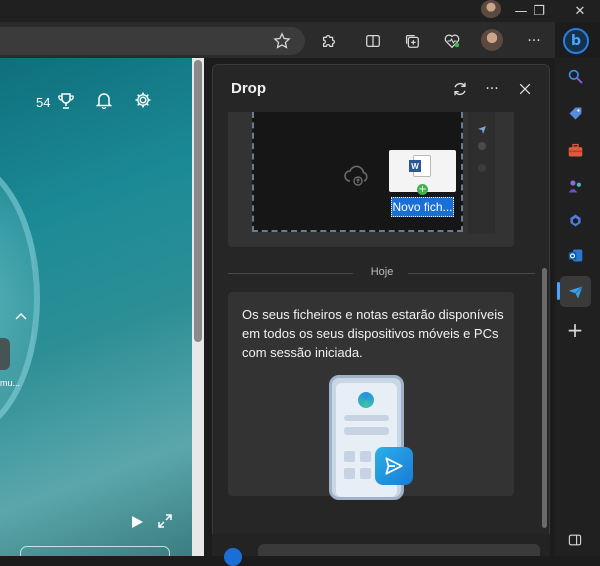 This screenshot has height=566, width=600. I want to click on extensions-puzzle-icon, so click(329, 41).